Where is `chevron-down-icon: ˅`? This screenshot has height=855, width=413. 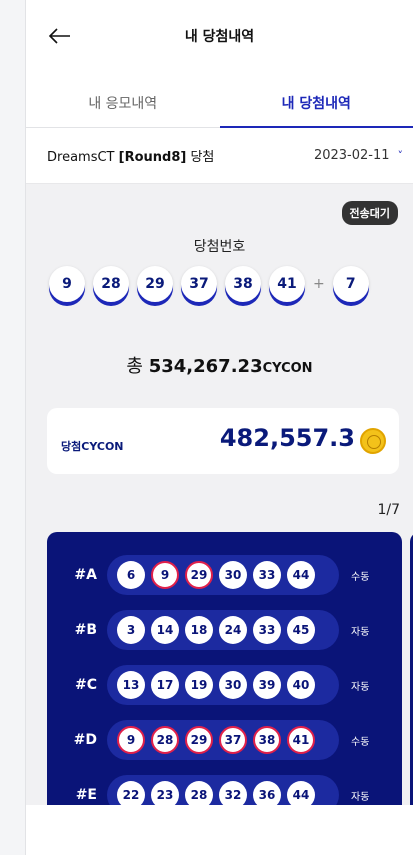
chevron-down-icon: ˅ is located at coordinates (401, 155).